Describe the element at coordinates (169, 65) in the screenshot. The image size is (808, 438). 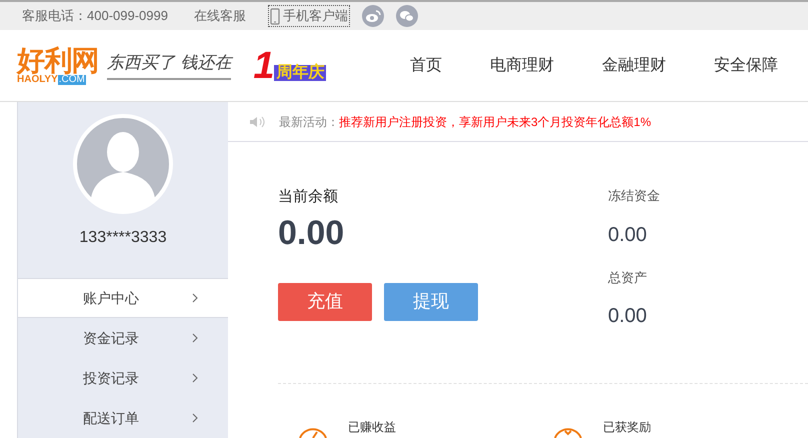
I see `slogan: 东西买了 钱还在` at that location.